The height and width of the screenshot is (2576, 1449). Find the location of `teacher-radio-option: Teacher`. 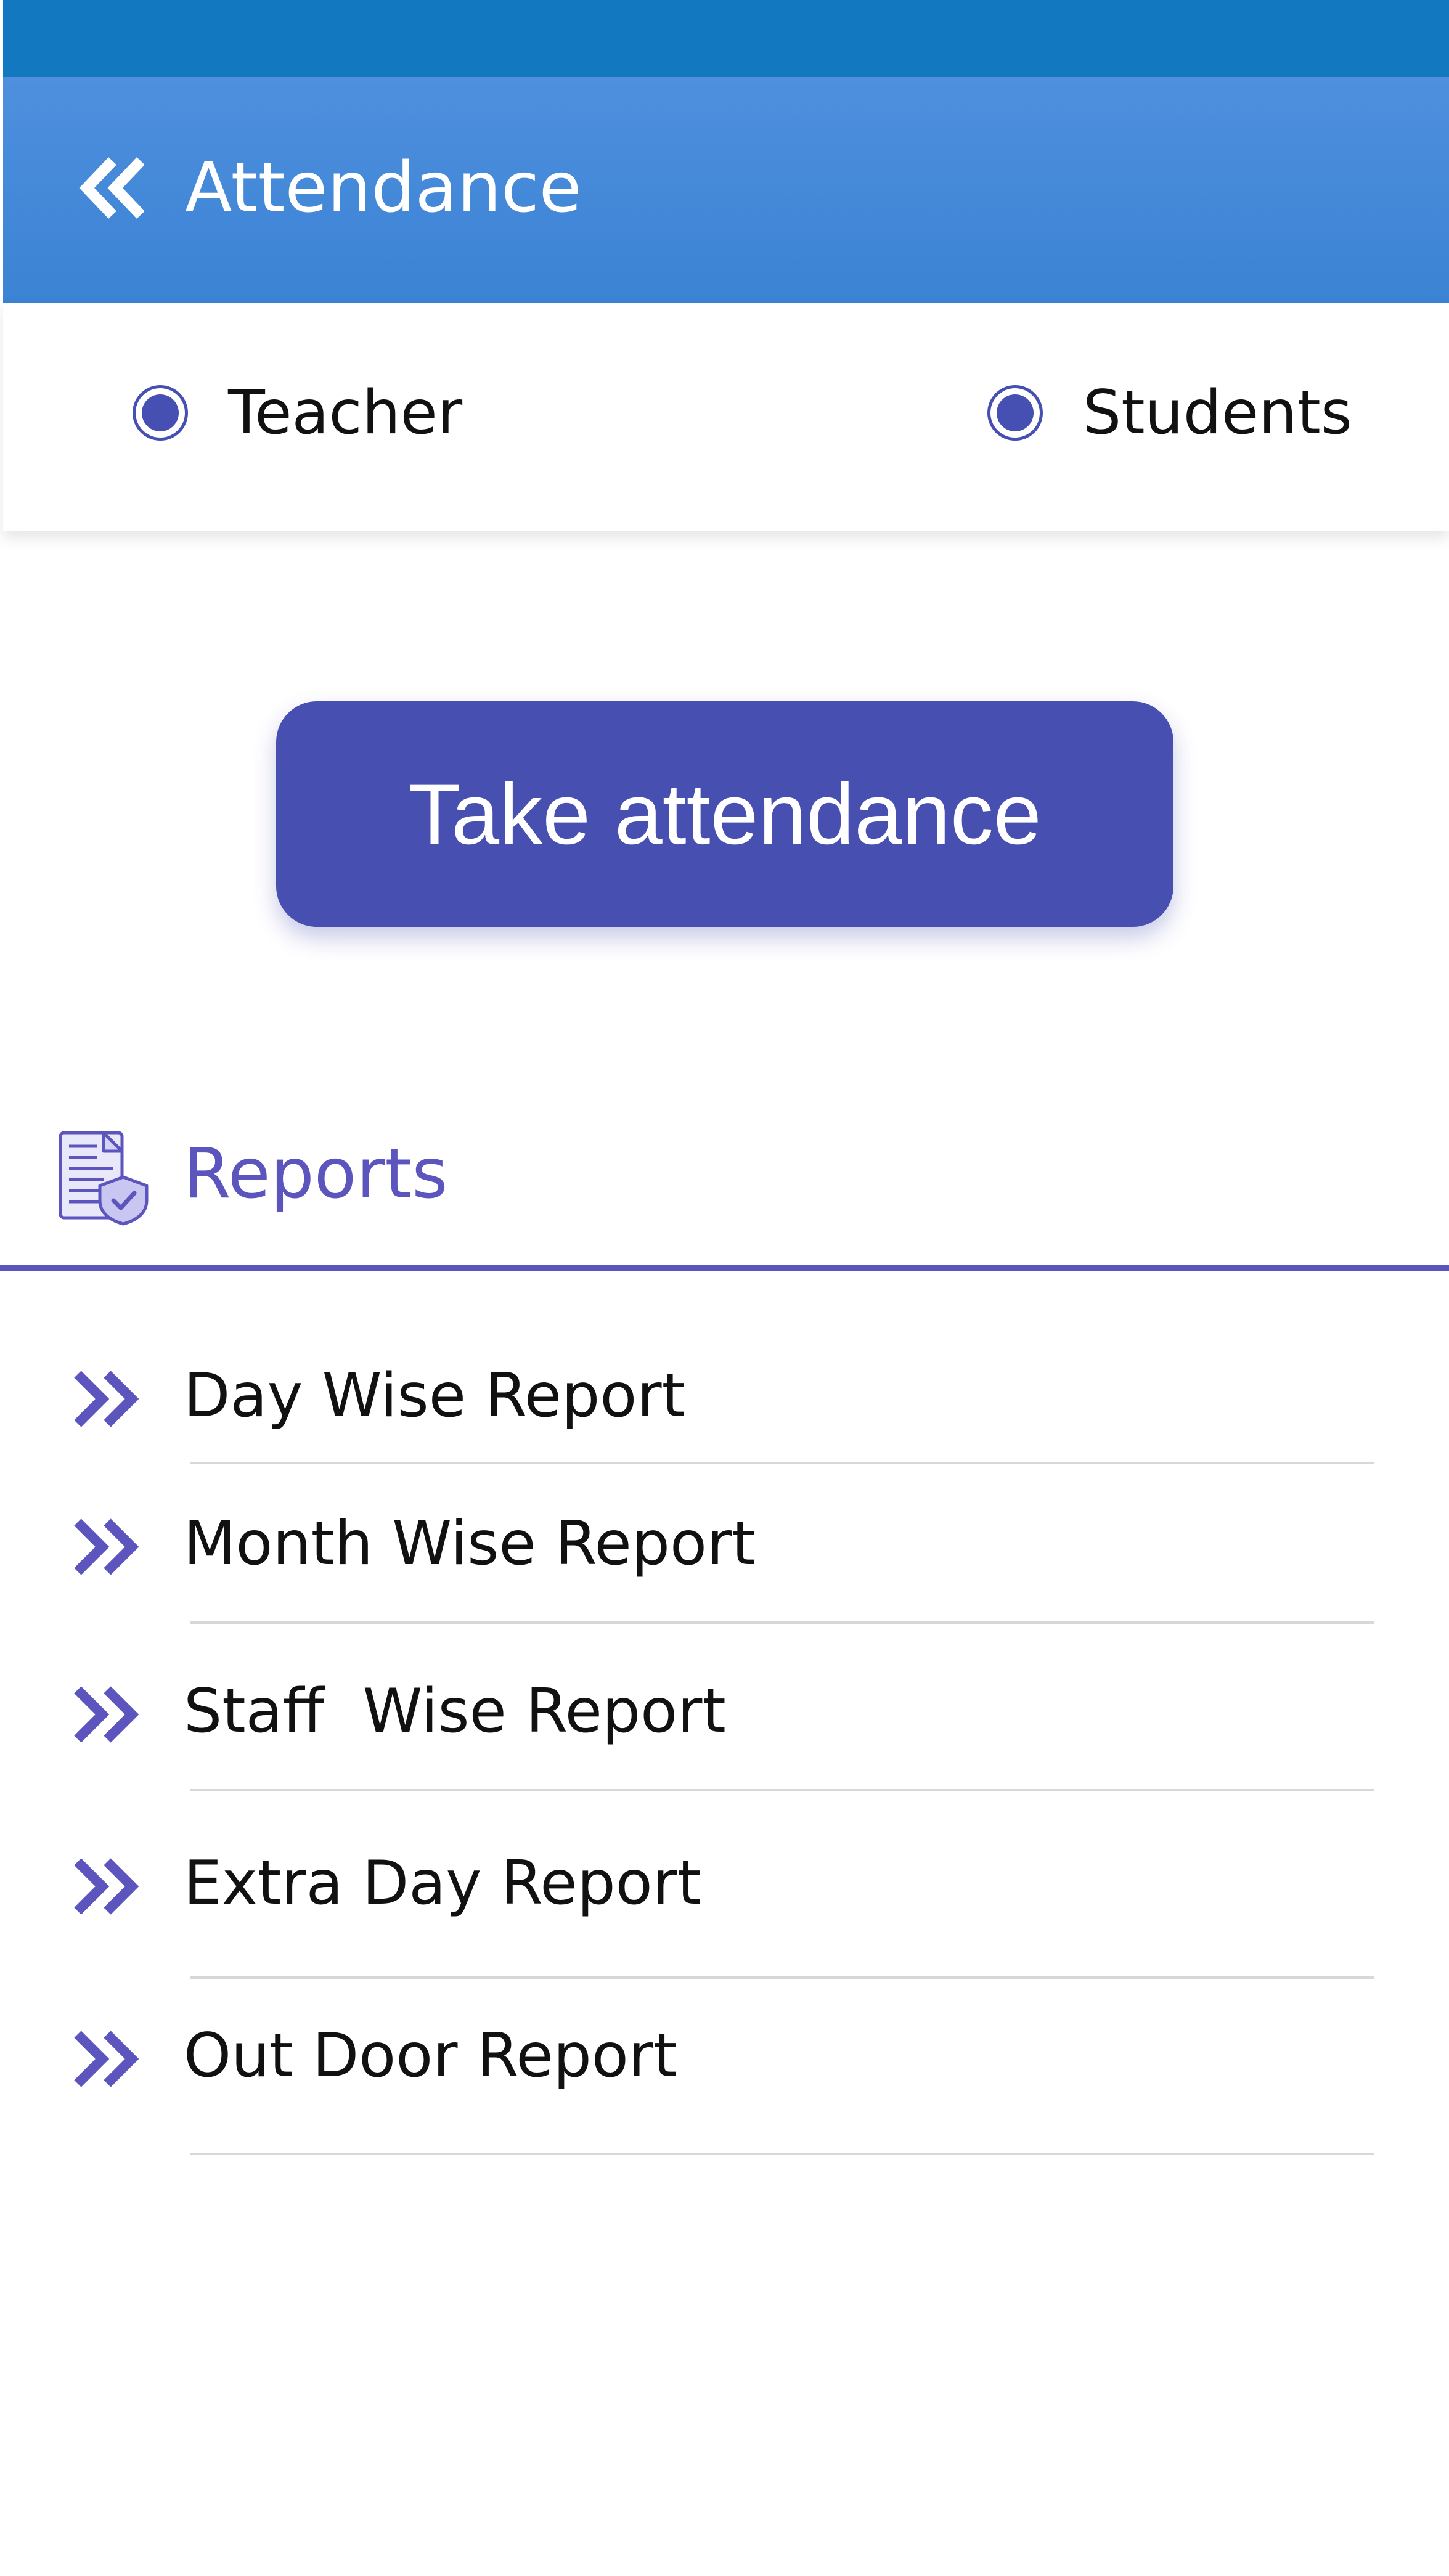

teacher-radio-option: Teacher is located at coordinates (297, 413).